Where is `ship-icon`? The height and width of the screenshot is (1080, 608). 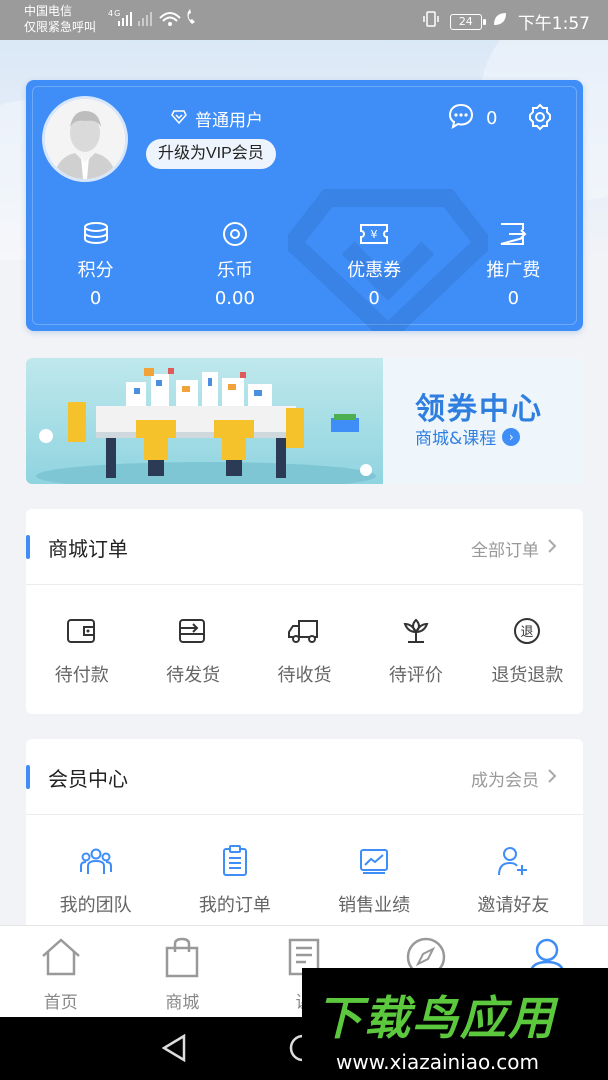
ship-icon is located at coordinates (192, 631).